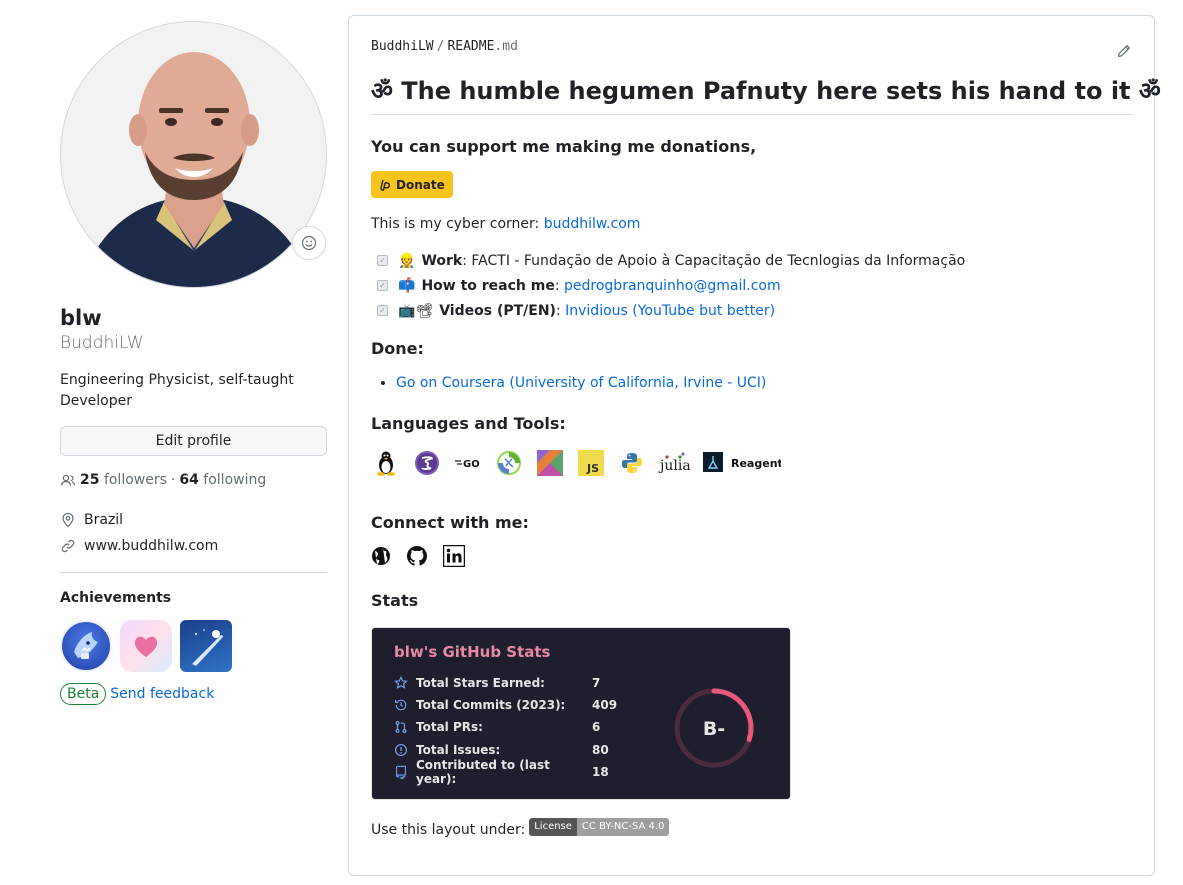 This screenshot has width=1183, height=885. Describe the element at coordinates (81, 318) in the screenshot. I see `profile-fullname: blw` at that location.